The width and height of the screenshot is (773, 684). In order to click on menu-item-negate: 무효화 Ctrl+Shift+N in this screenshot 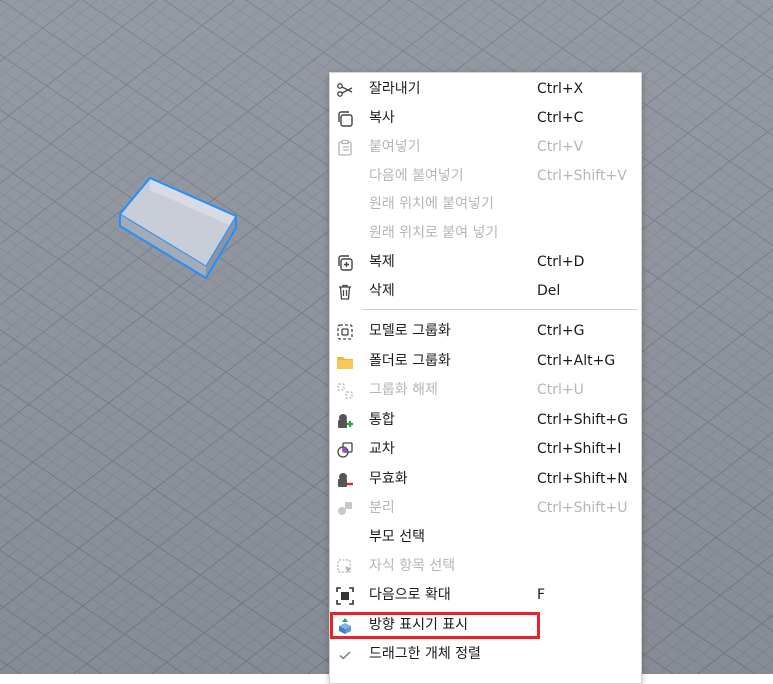, I will do `click(485, 479)`.